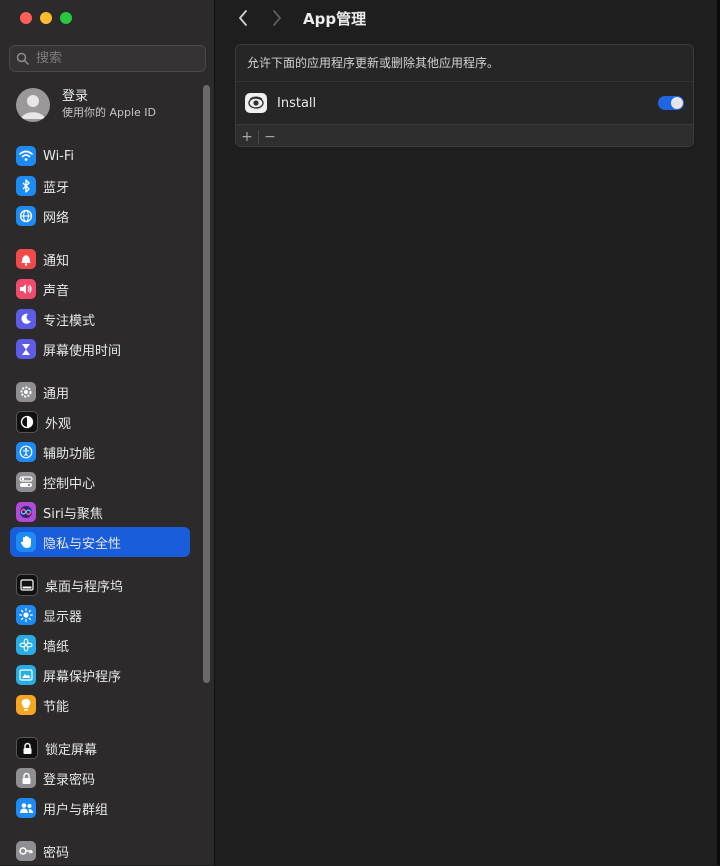  Describe the element at coordinates (464, 63) in the screenshot. I see `panel-description: 允许下面的应用程序更新或删除其他应用程序。` at that location.